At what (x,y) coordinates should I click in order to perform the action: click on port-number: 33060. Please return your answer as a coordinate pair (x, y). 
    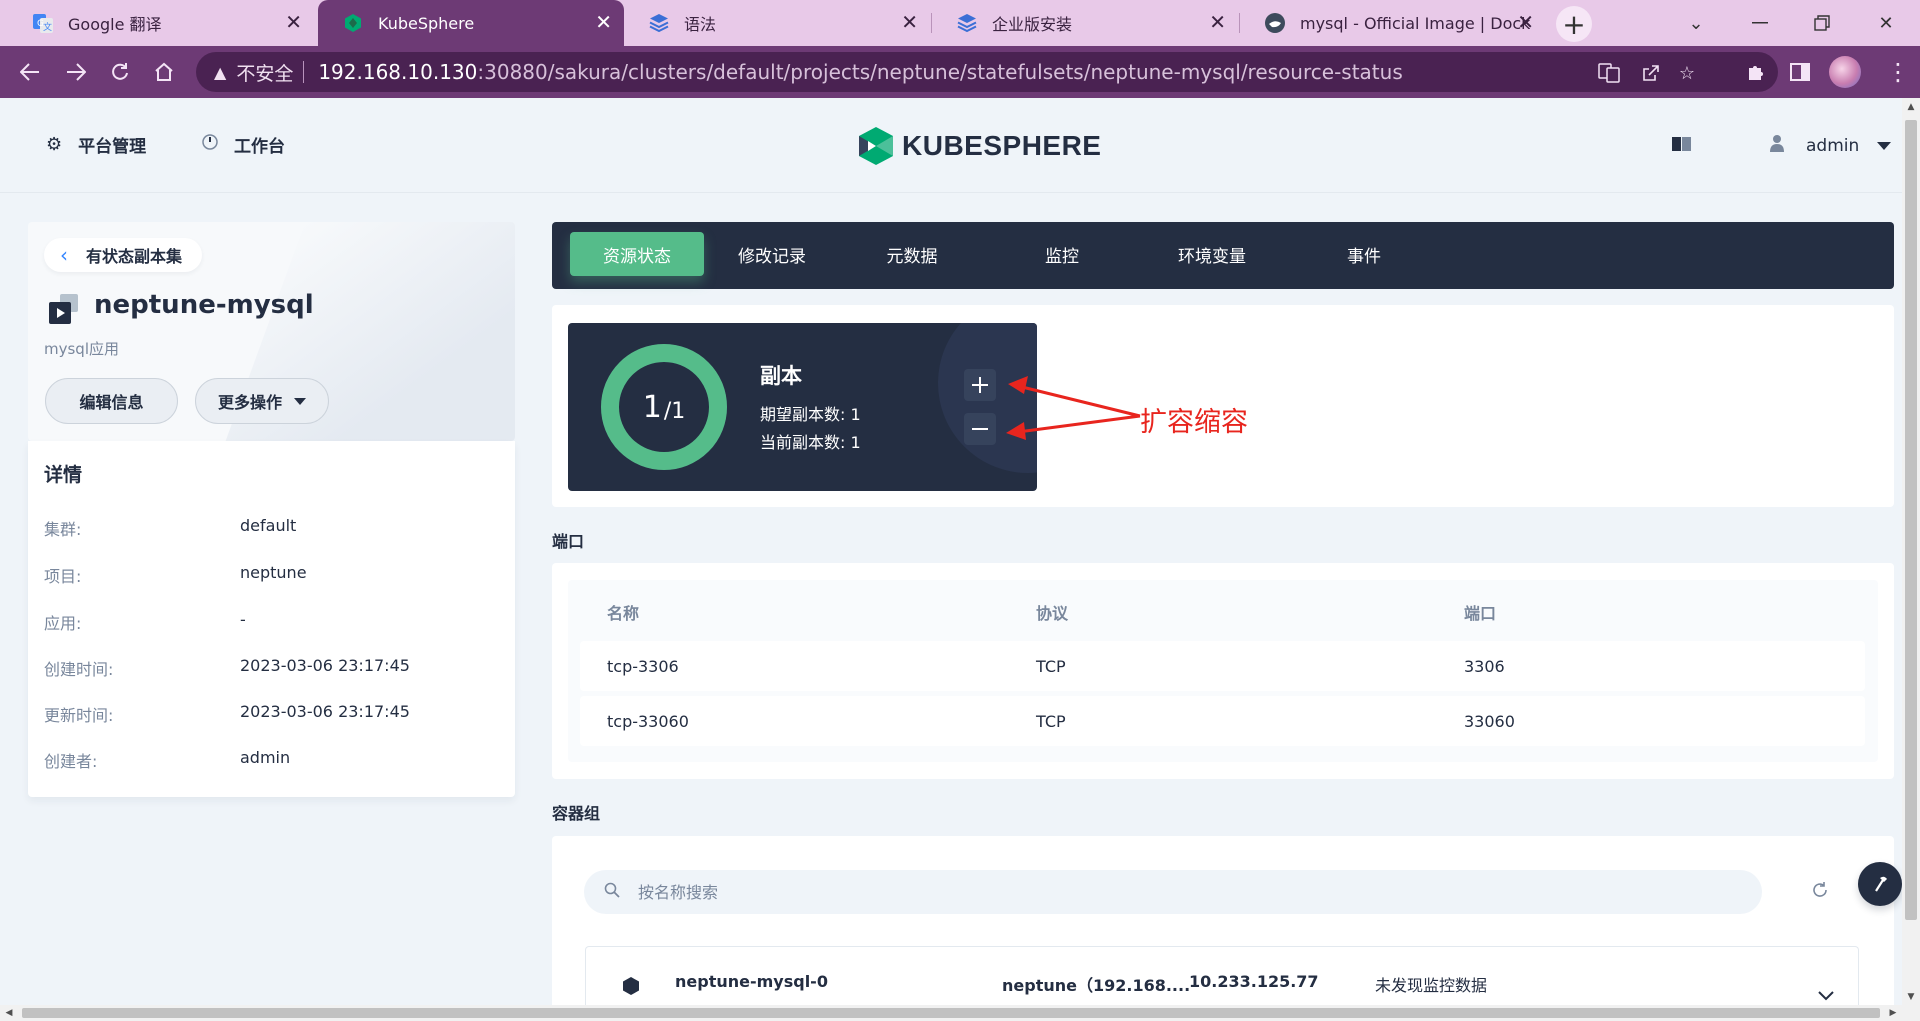
    Looking at the image, I should click on (1489, 721).